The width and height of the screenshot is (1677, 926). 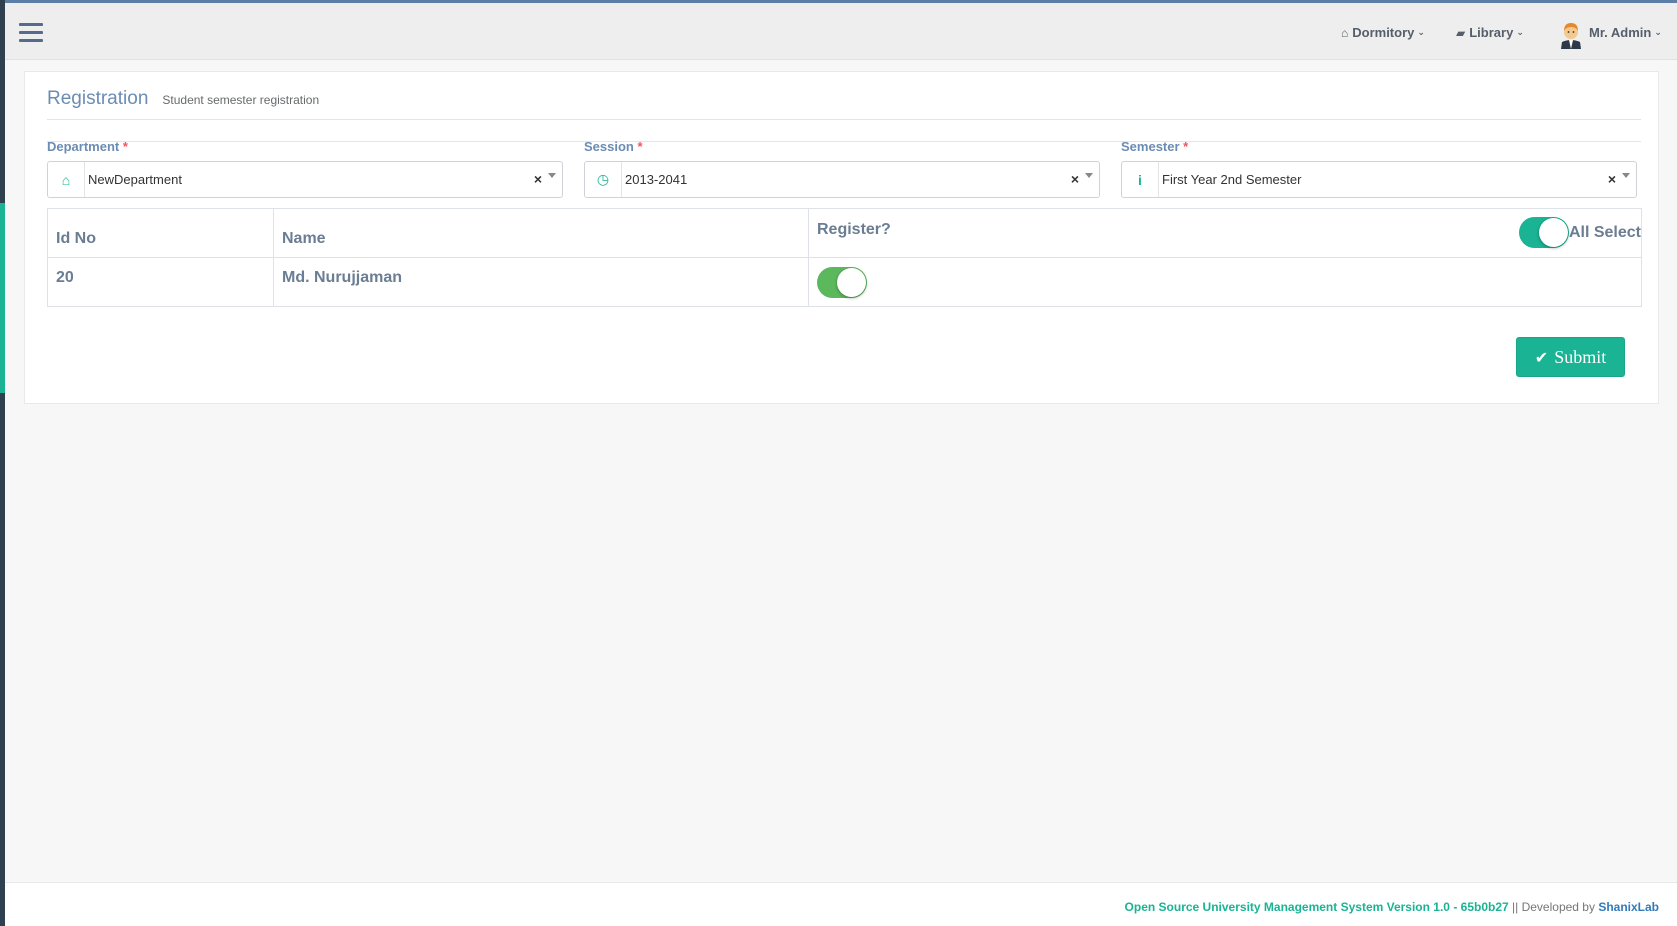 I want to click on column-header-id: Id No, so click(x=160, y=233).